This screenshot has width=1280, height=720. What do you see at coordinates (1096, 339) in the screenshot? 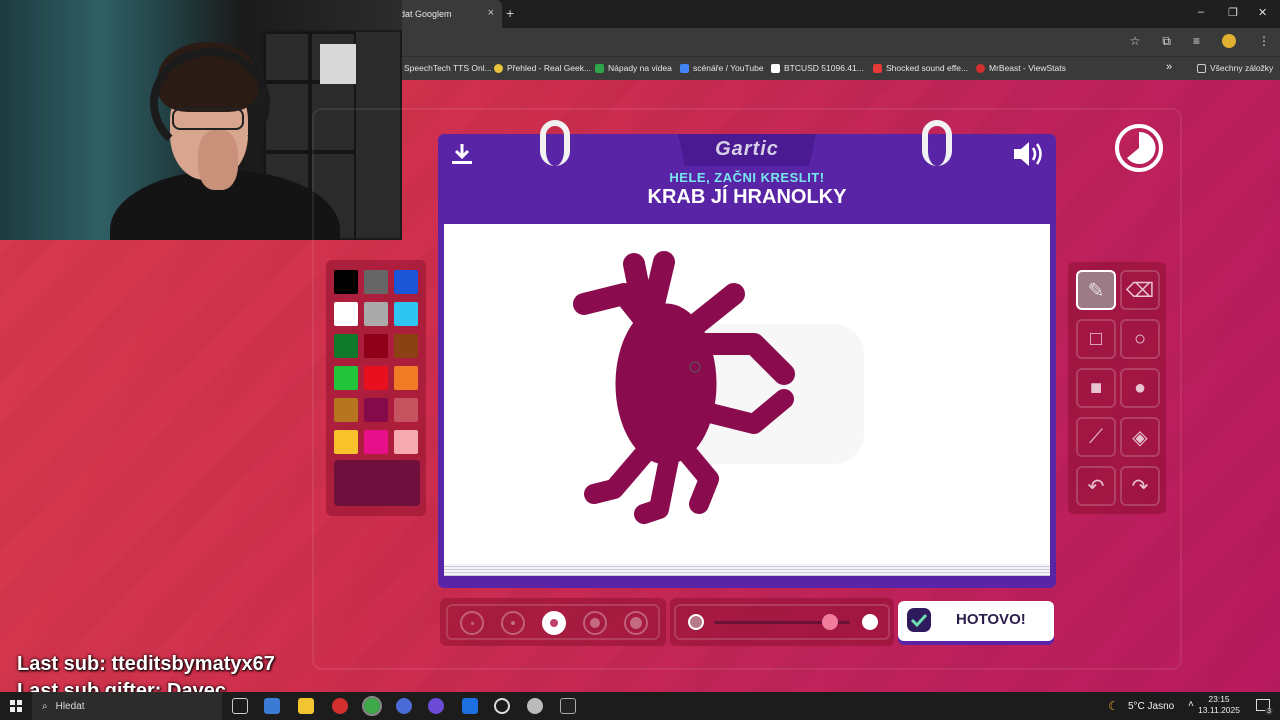
I see `rectangle-outline-icon: □` at bounding box center [1096, 339].